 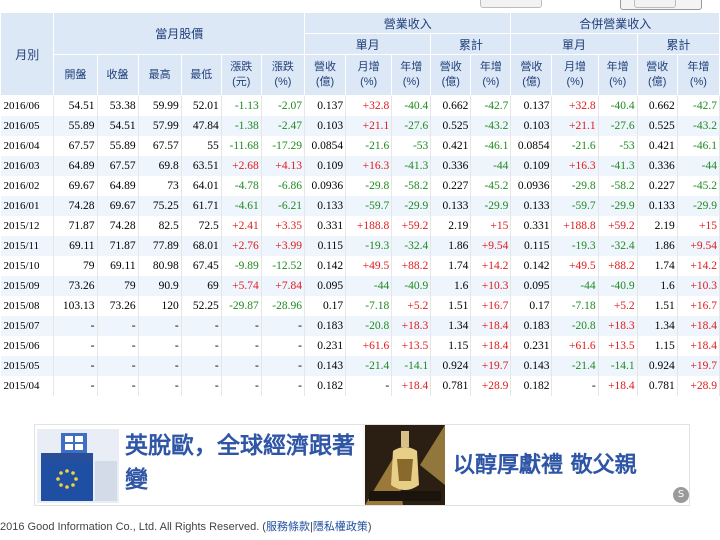 I want to click on month-cell: 2016/03, so click(x=27, y=166).